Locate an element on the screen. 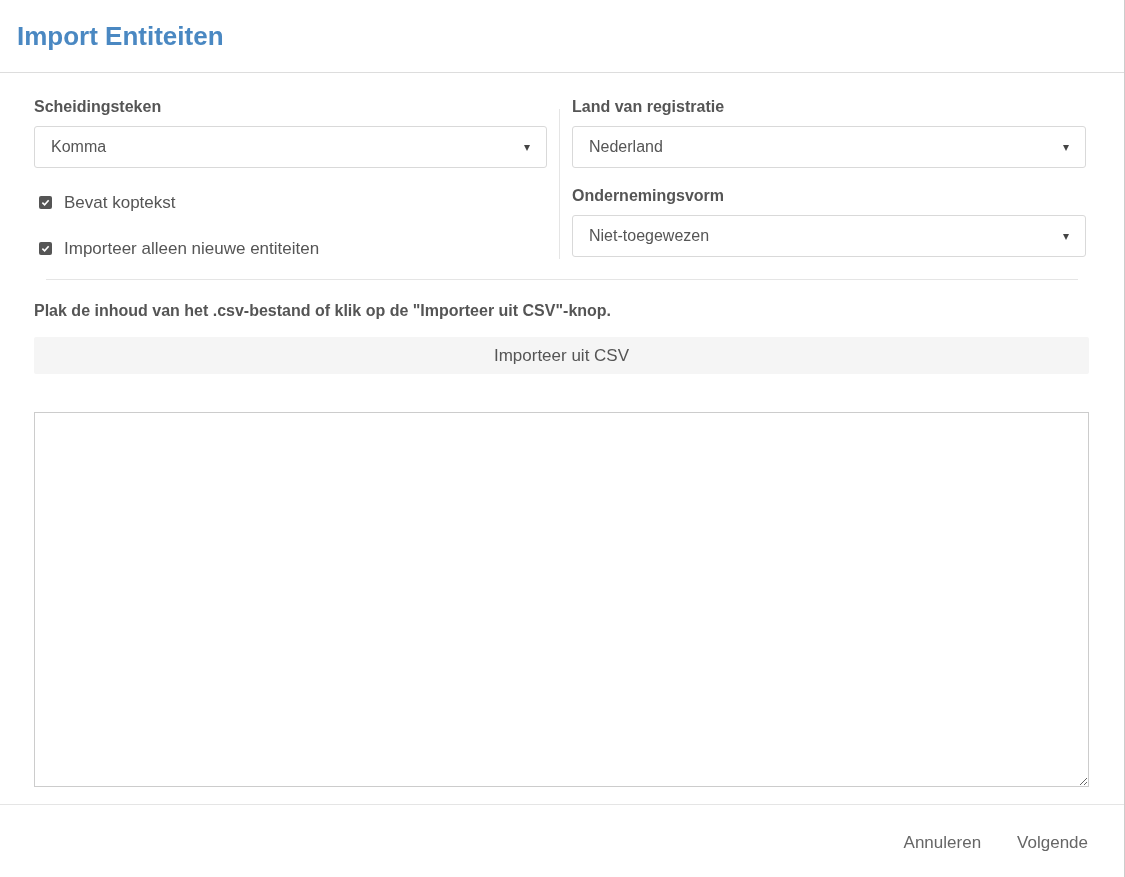  select-field: Nederland ▾ is located at coordinates (829, 147).